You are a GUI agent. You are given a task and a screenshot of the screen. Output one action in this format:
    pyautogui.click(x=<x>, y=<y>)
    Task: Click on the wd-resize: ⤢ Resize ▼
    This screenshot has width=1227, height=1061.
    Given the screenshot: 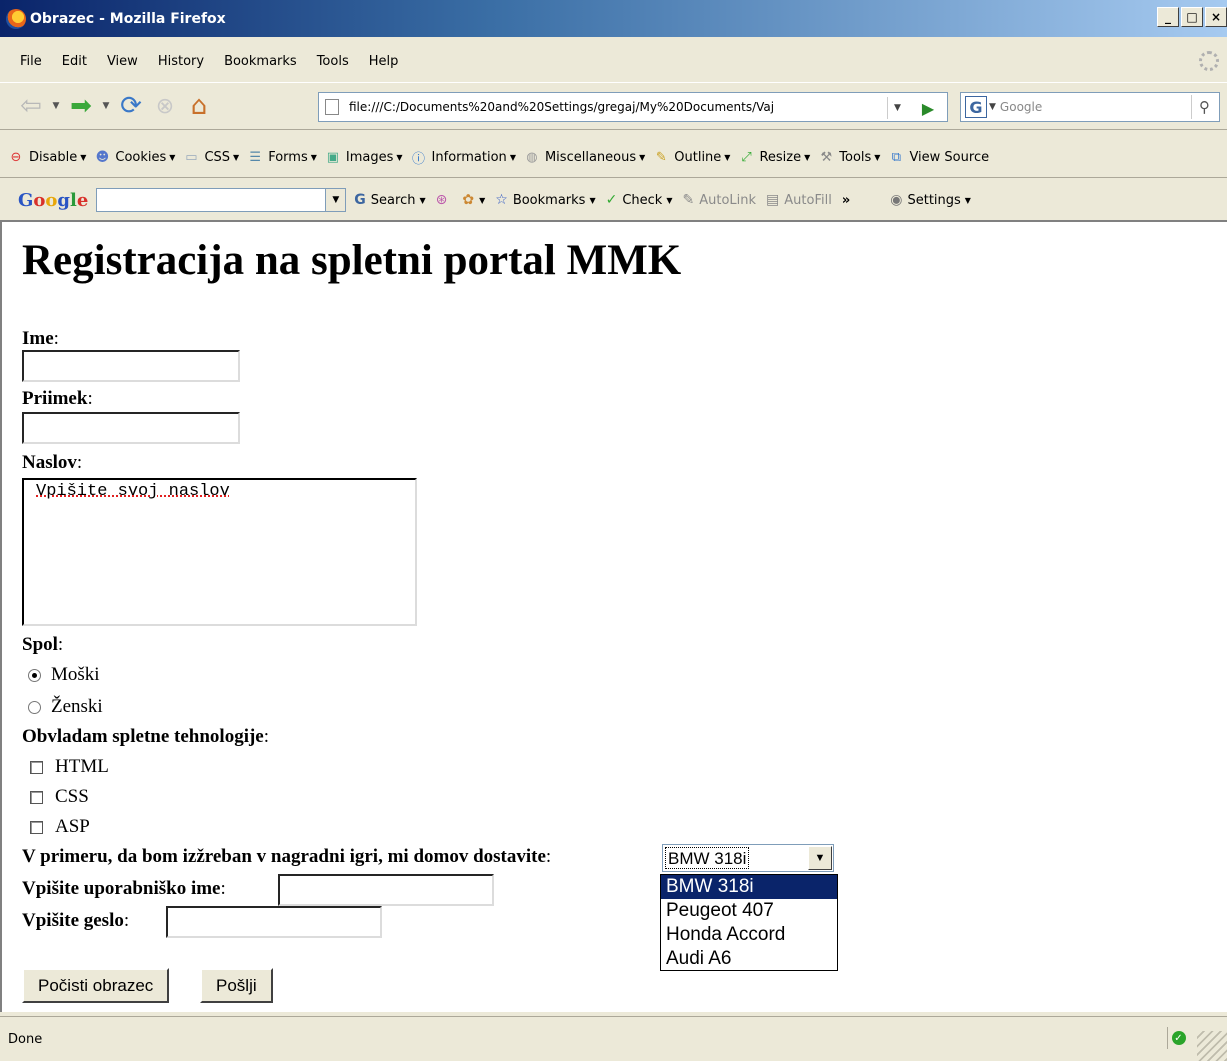 What is the action you would take?
    pyautogui.click(x=774, y=158)
    